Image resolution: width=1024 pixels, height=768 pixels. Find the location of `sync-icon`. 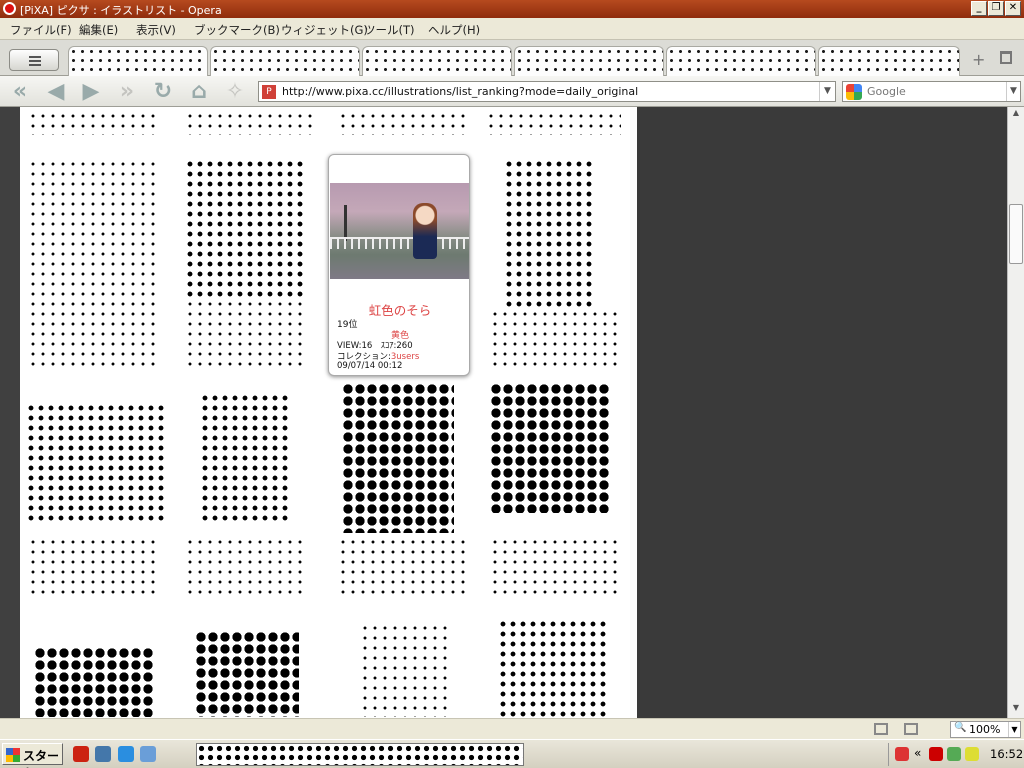

sync-icon is located at coordinates (911, 729).